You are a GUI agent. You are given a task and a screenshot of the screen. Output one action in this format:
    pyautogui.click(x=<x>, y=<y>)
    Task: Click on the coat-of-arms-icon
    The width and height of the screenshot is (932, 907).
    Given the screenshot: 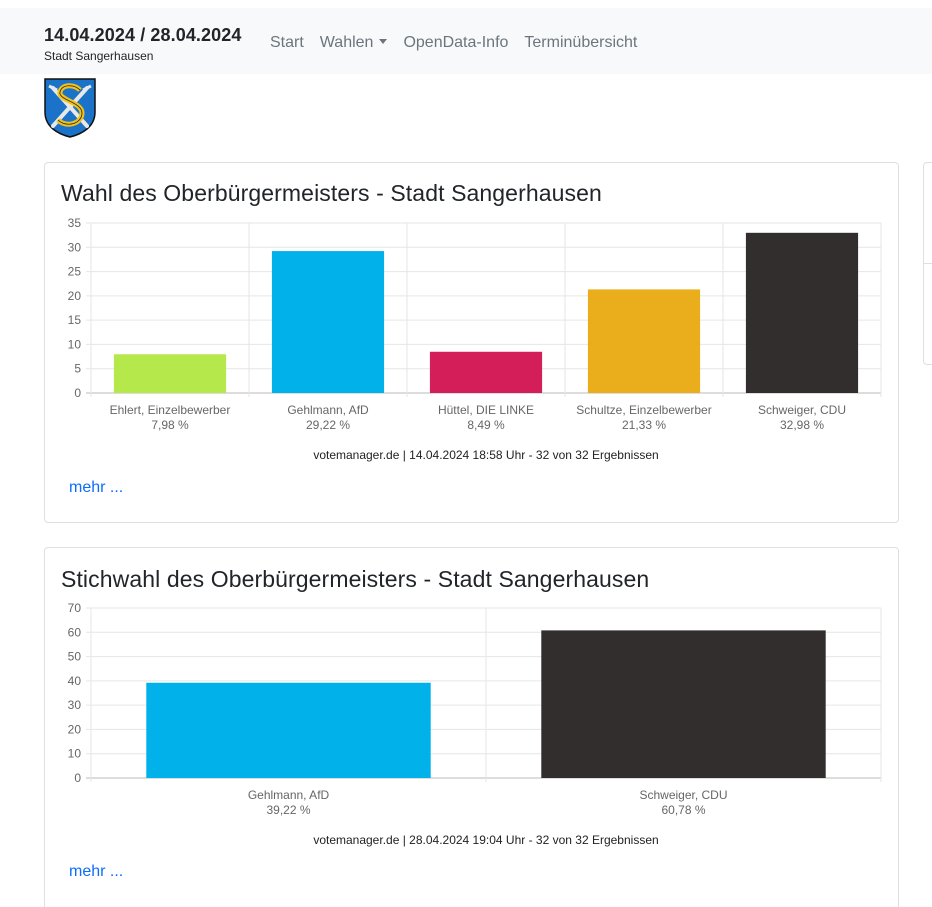 What is the action you would take?
    pyautogui.click(x=70, y=110)
    